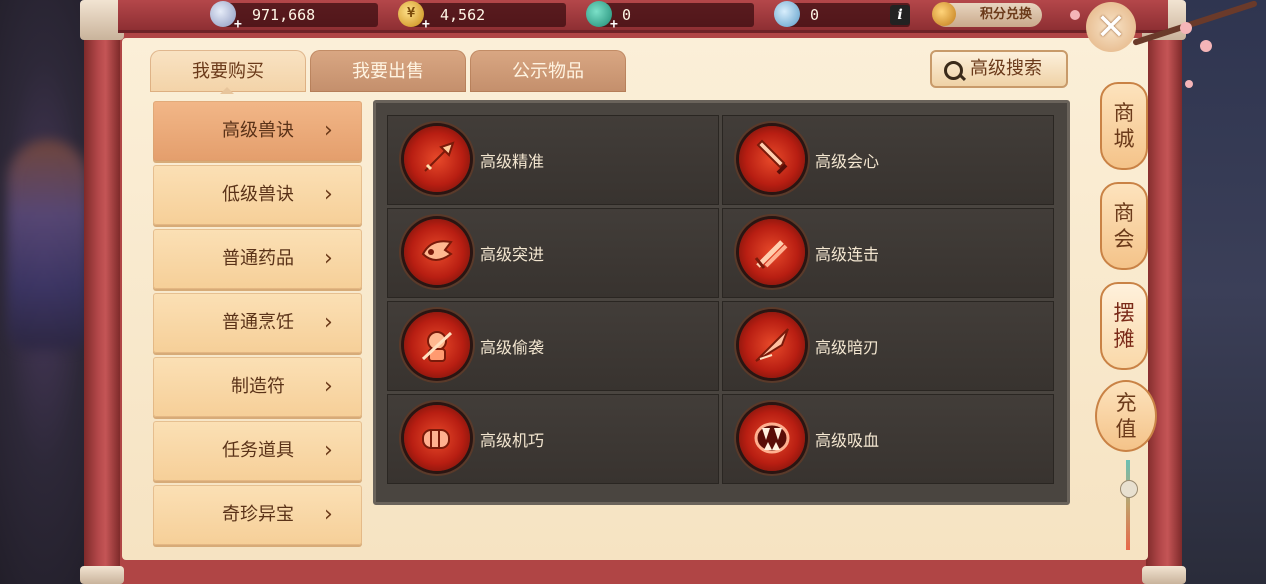 The width and height of the screenshot is (1266, 584). I want to click on tab-public-items: 公示物品, so click(548, 71).